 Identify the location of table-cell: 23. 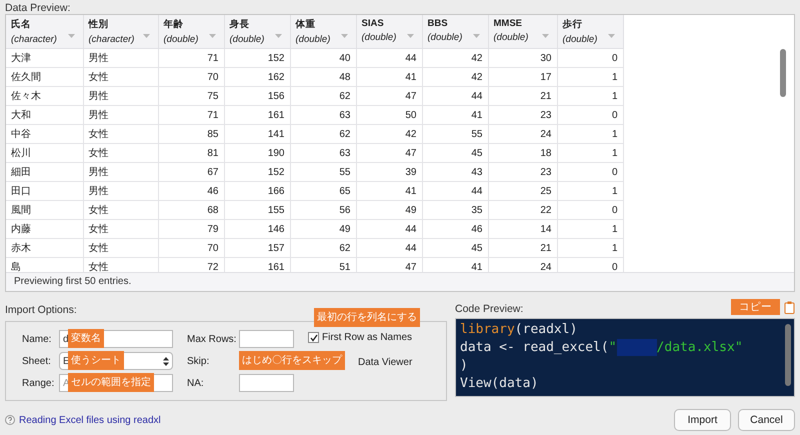
(522, 115).